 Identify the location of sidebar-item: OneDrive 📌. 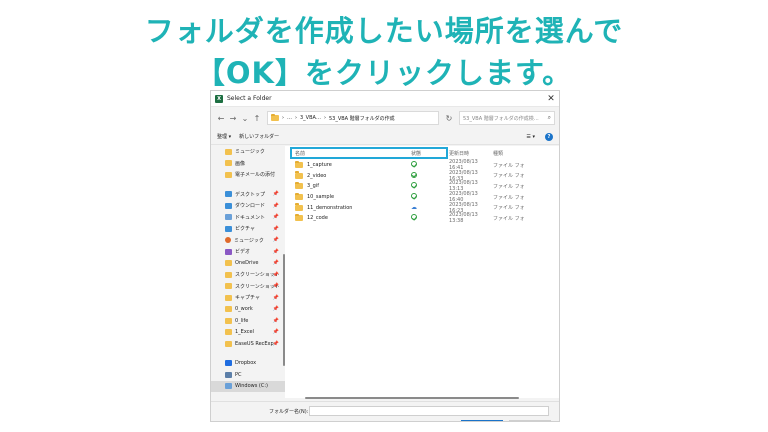
(248, 264).